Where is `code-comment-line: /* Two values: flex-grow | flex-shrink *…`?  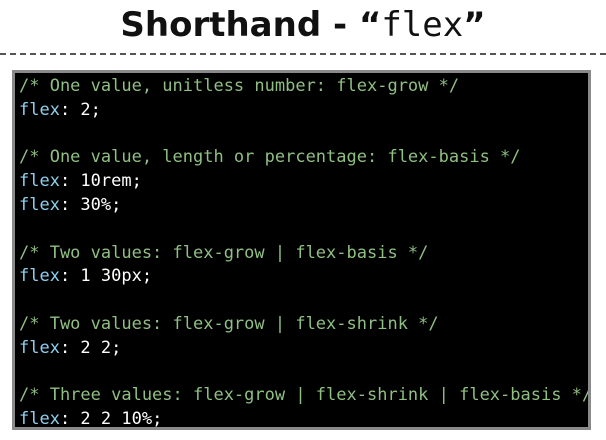
code-comment-line: /* Two values: flex-grow | flex-shrink *… is located at coordinates (303, 325).